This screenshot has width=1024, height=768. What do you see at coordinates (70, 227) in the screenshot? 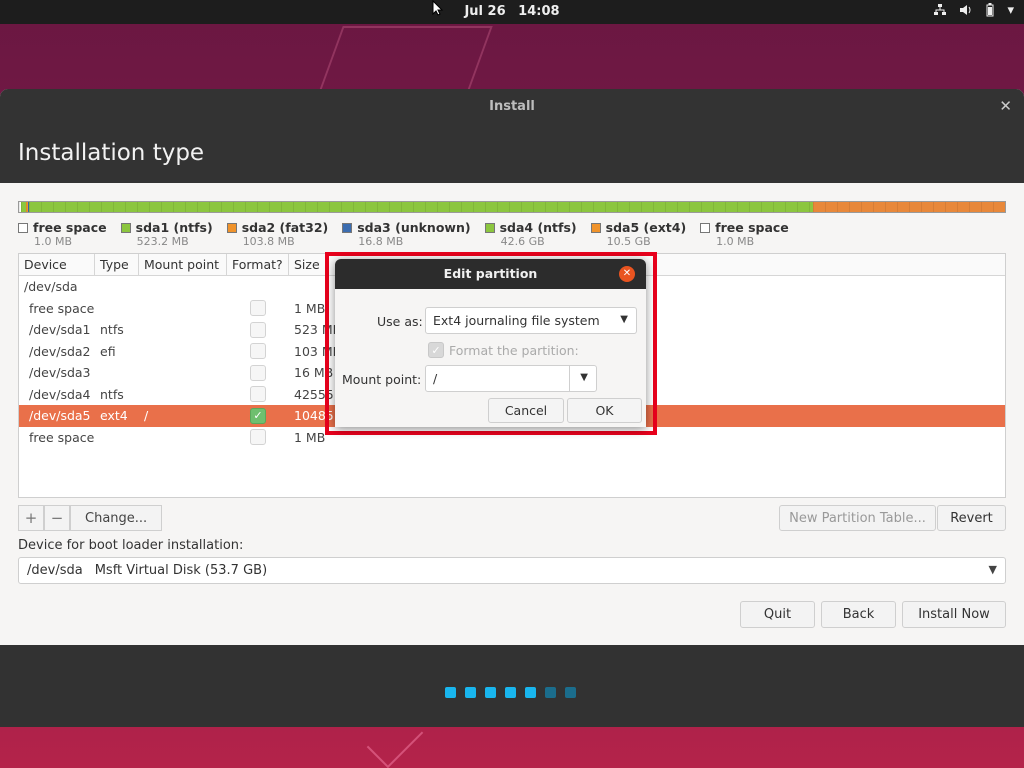
I see `legend-label: free space` at bounding box center [70, 227].